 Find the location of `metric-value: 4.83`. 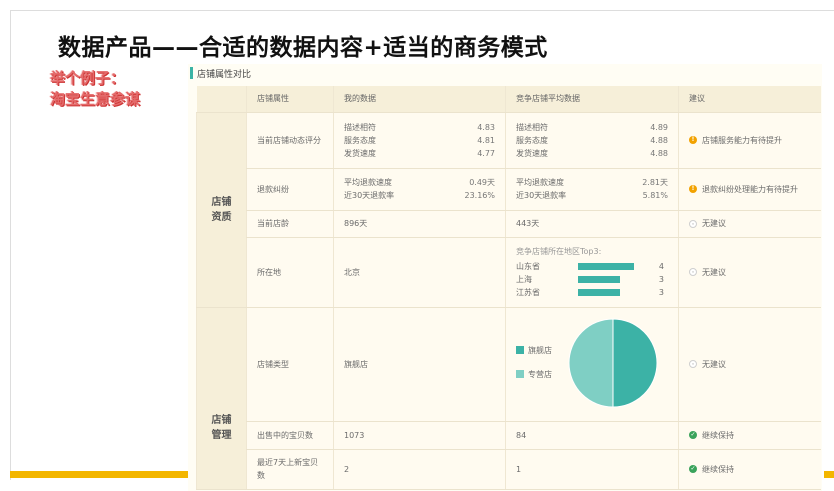

metric-value: 4.83 is located at coordinates (486, 127).